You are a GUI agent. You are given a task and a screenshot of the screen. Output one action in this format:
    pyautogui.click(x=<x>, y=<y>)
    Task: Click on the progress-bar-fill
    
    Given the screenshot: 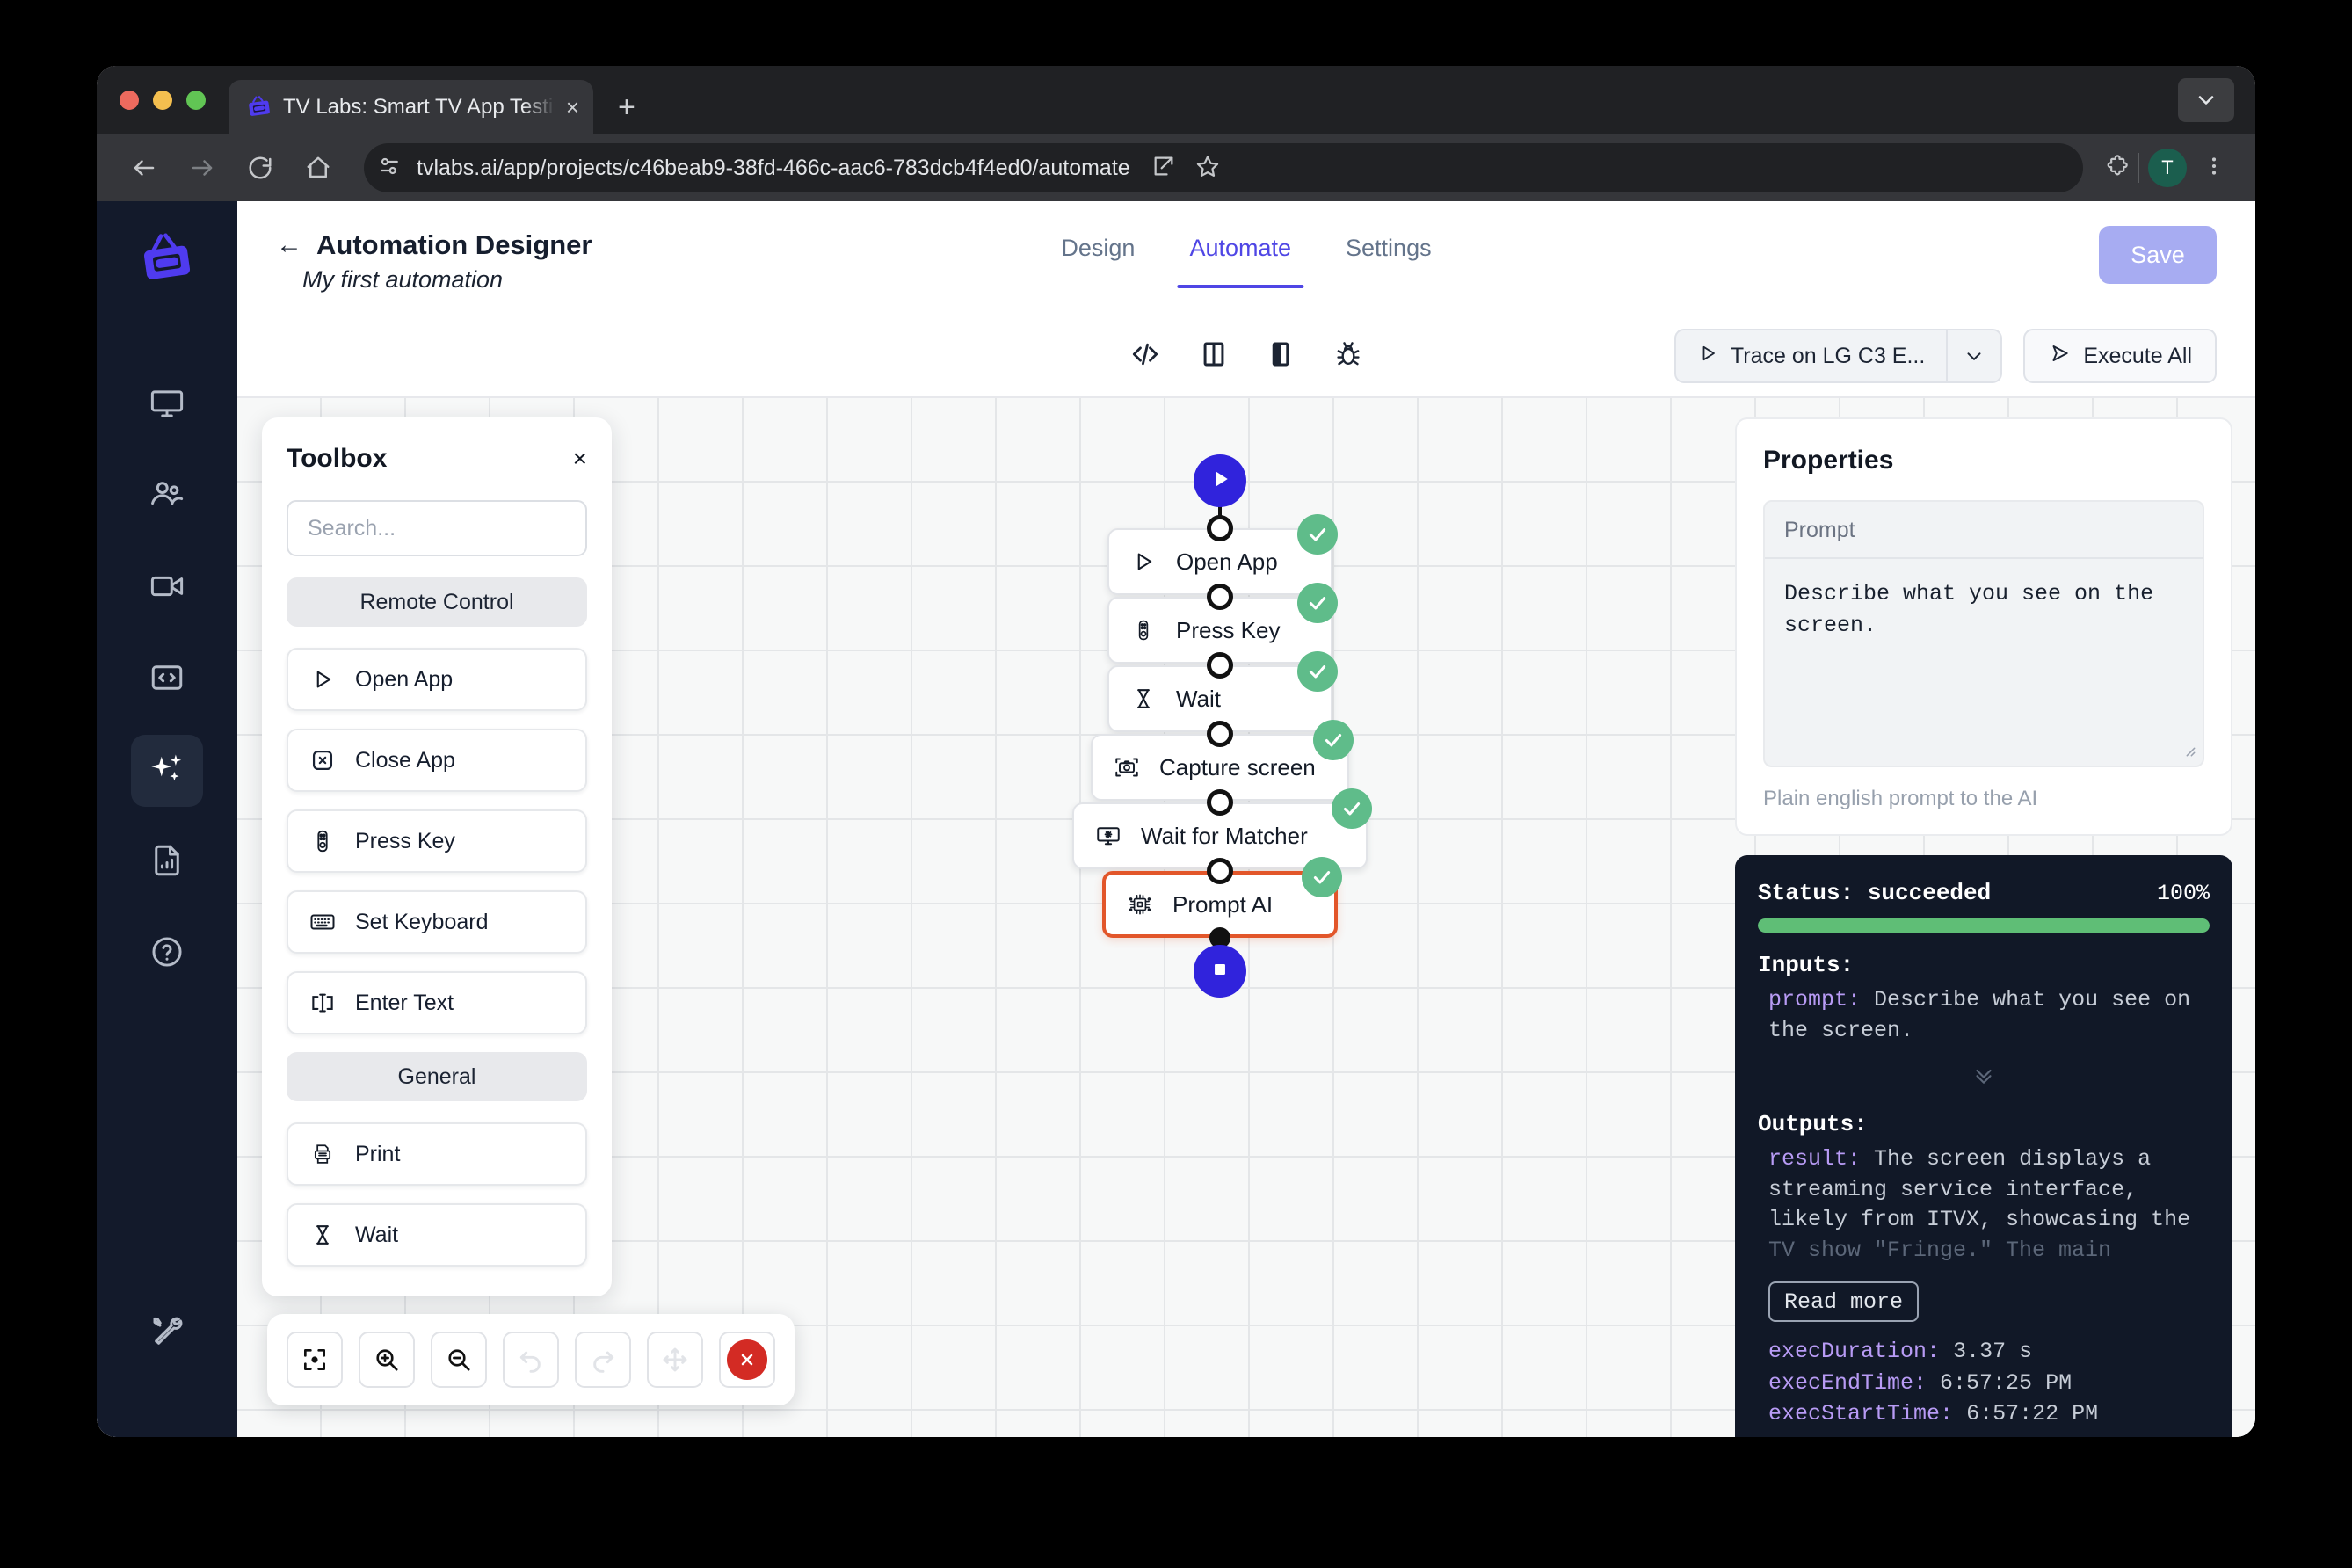 What is the action you would take?
    pyautogui.click(x=1984, y=925)
    